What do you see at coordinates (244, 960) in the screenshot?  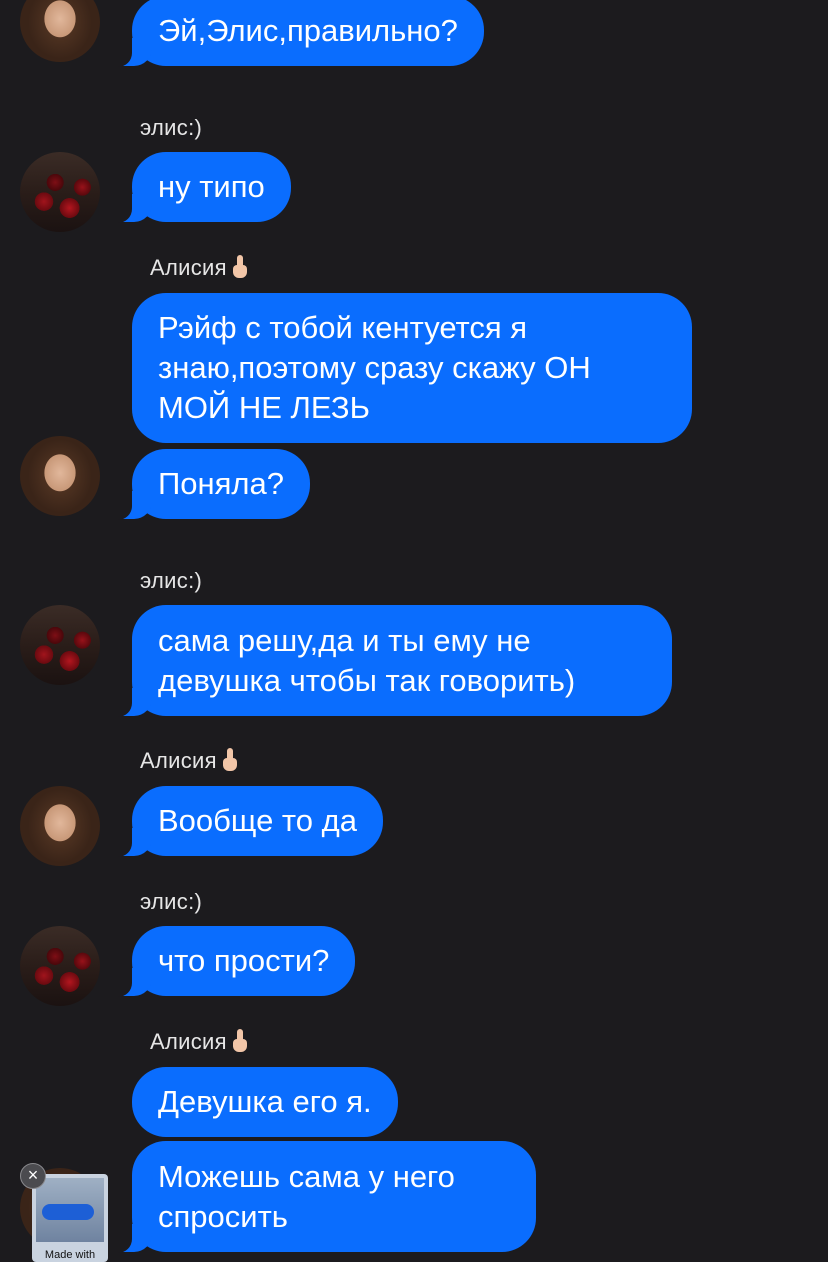 I see `message-text: что прости?` at bounding box center [244, 960].